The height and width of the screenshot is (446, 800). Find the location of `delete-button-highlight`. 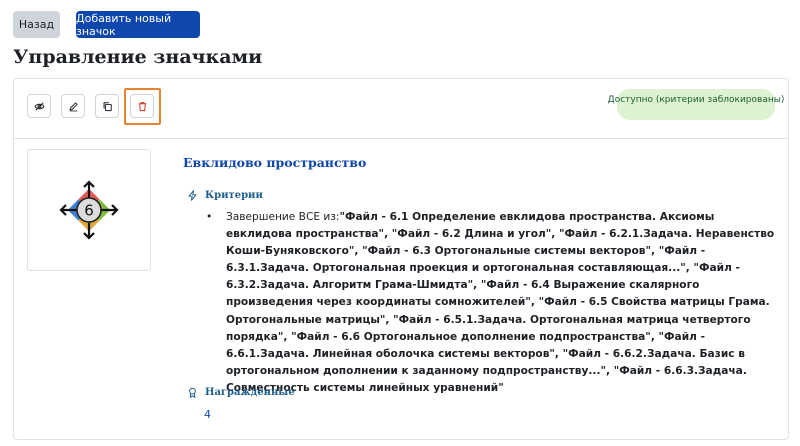

delete-button-highlight is located at coordinates (142, 106).